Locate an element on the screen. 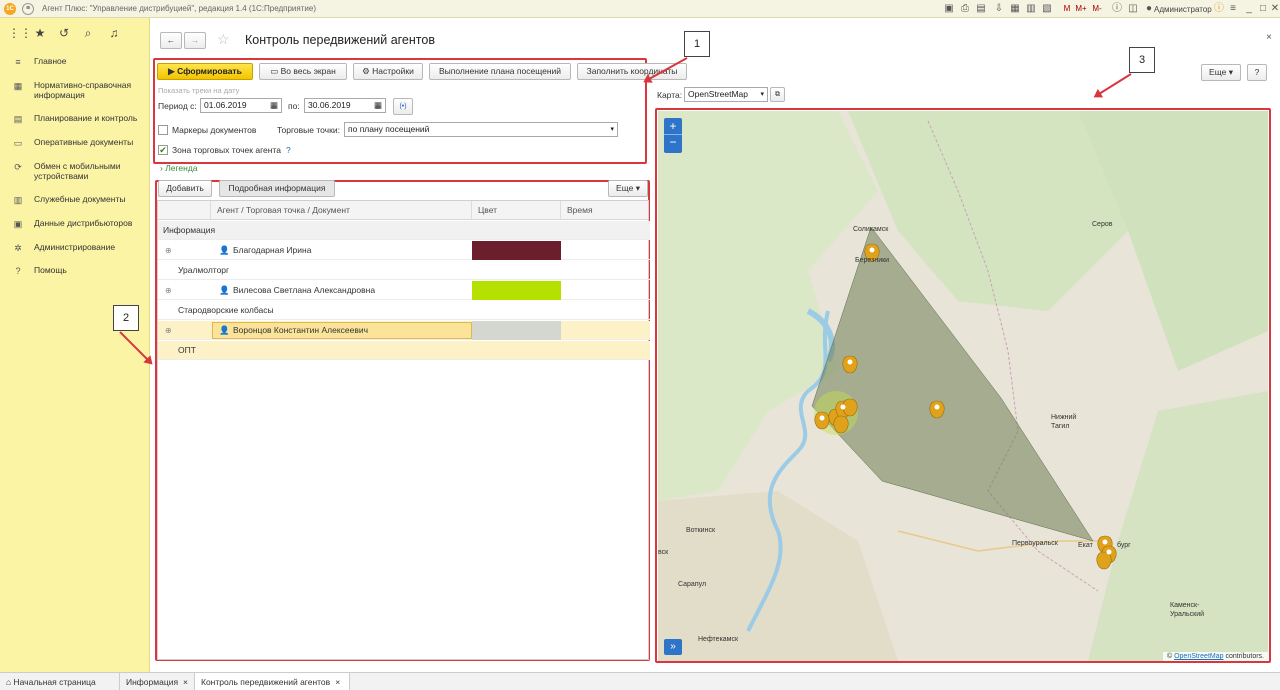 The height and width of the screenshot is (690, 1280). table-row: ⊕ 👤 Вилесова Светлана Александровна is located at coordinates (404, 290).